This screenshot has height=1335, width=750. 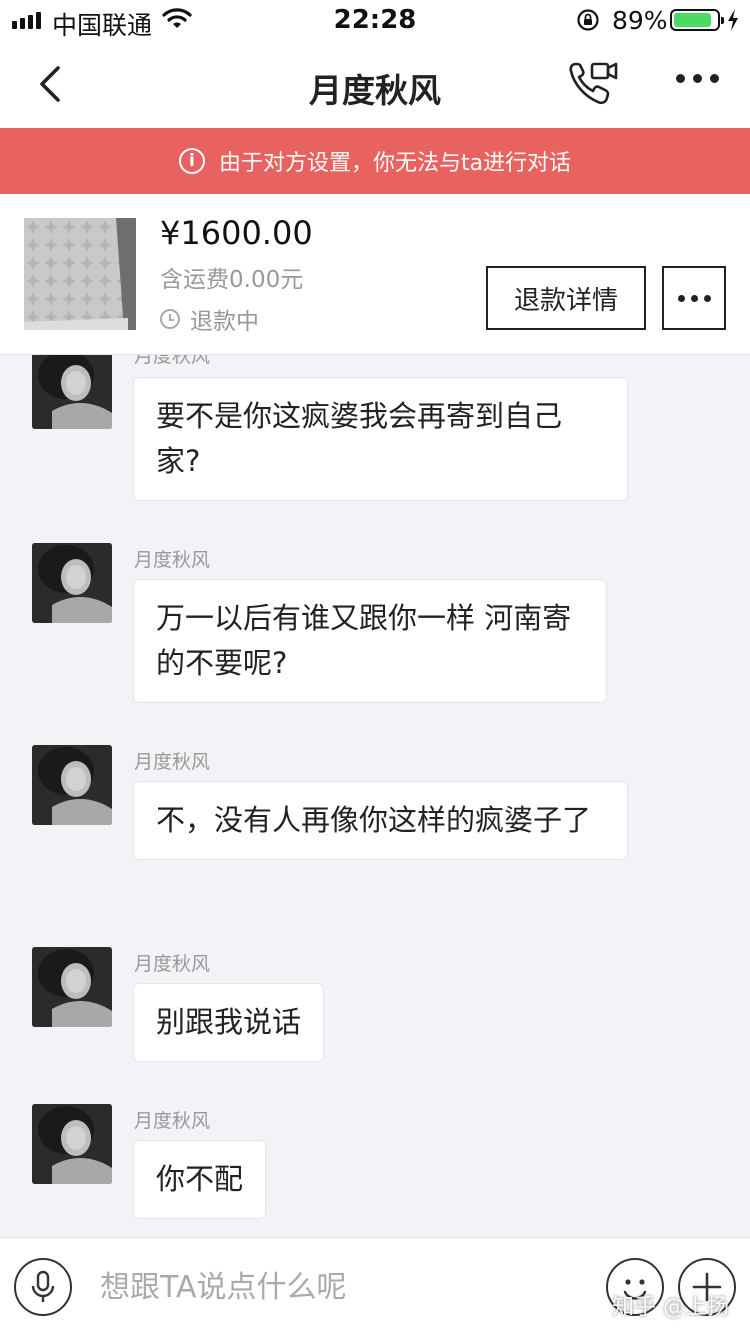 What do you see at coordinates (224, 322) in the screenshot?
I see `refund-status-text: 退款中` at bounding box center [224, 322].